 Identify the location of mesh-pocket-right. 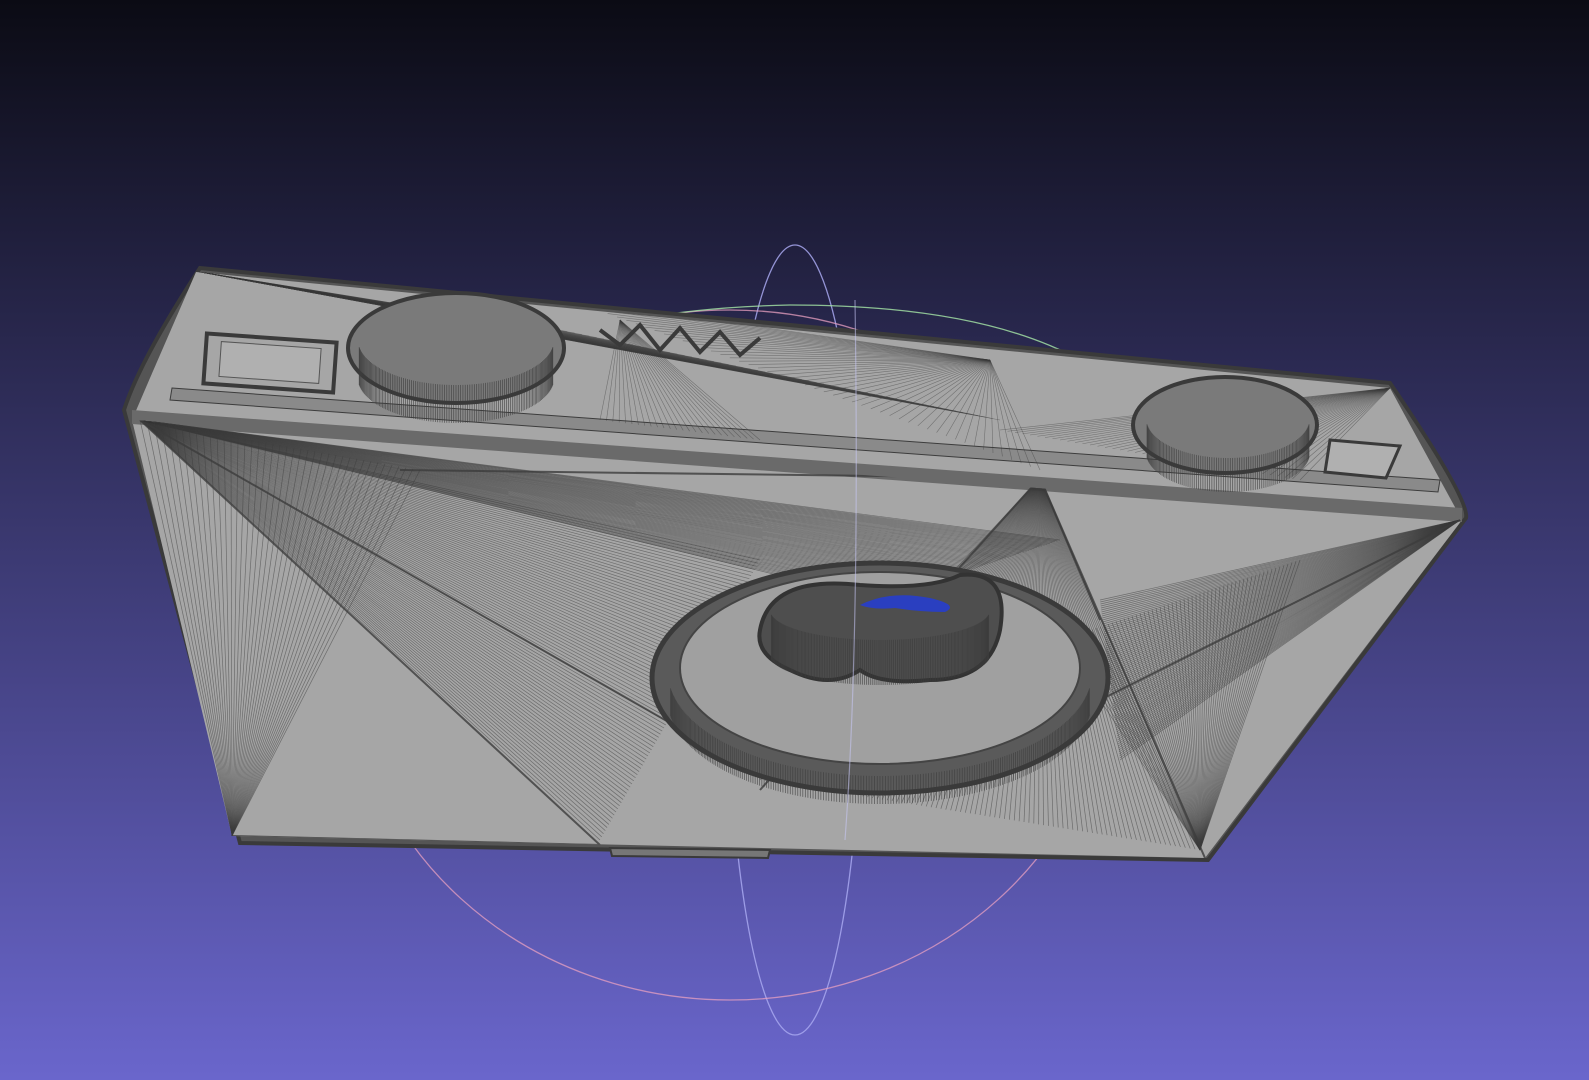
(1363, 459).